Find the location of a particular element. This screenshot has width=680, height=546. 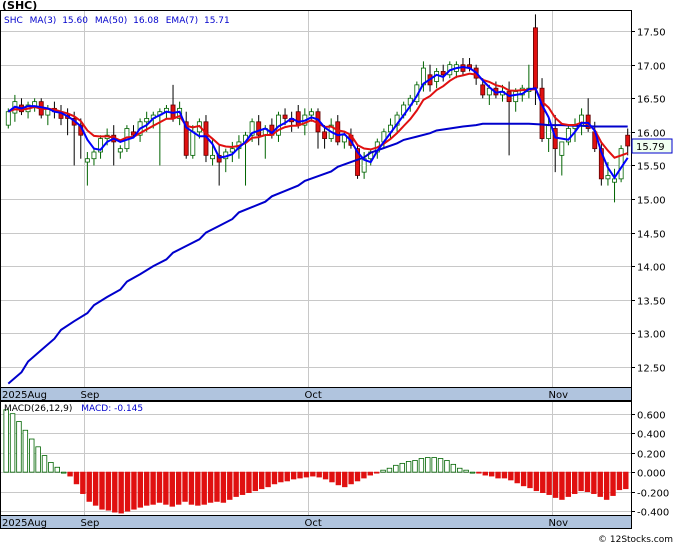

price-y-tick-label: 16.50 is located at coordinates (651, 100).